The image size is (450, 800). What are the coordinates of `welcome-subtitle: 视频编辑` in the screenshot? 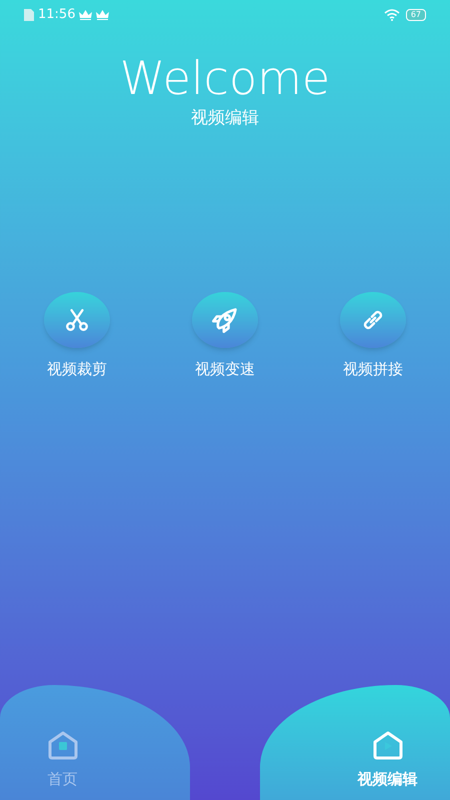 It's located at (225, 118).